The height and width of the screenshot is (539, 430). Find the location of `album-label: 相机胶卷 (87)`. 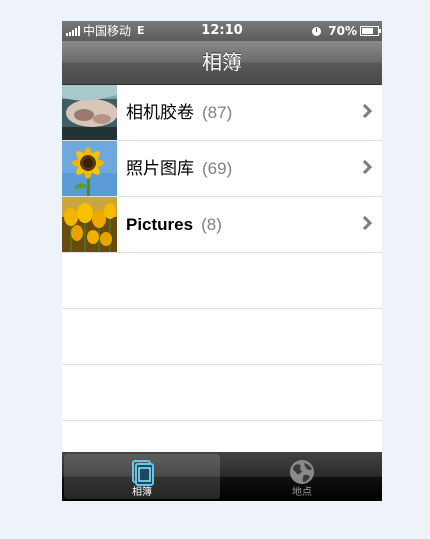

album-label: 相机胶卷 (87) is located at coordinates (179, 113).